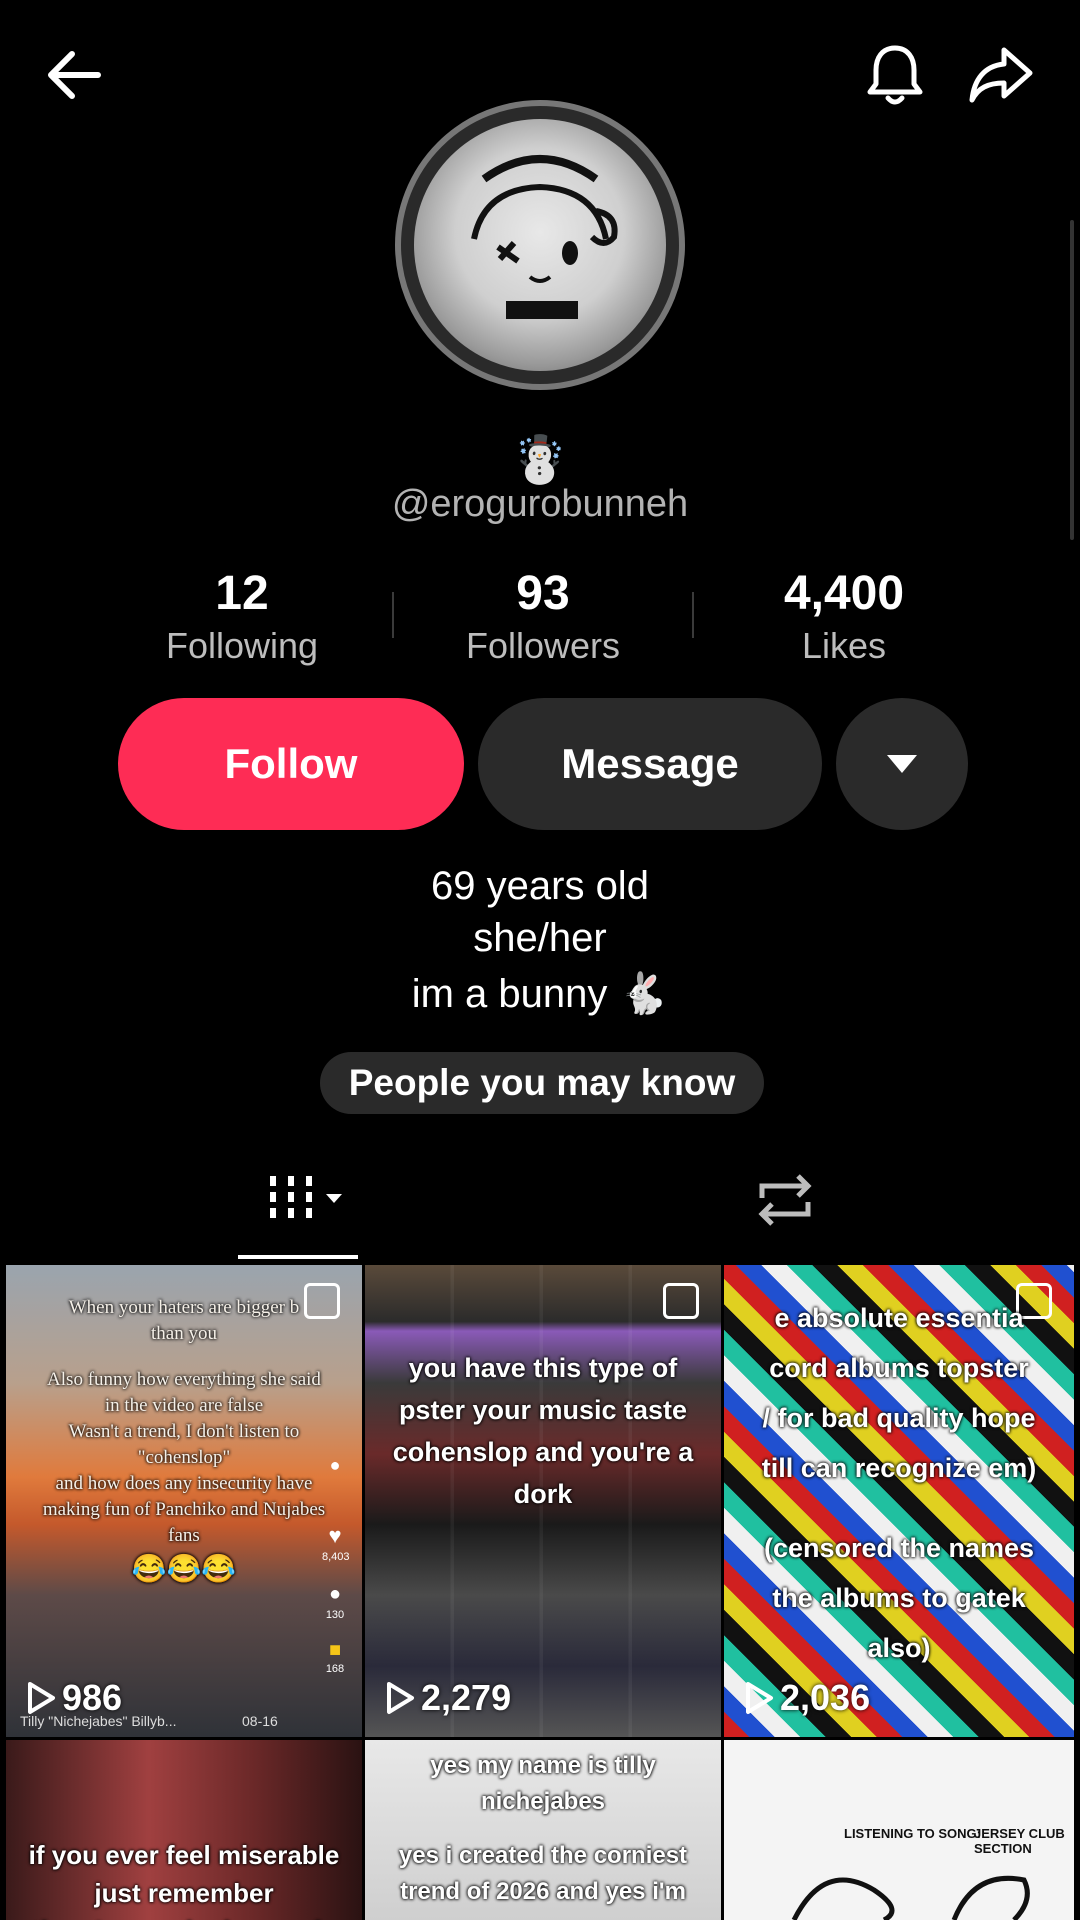  Describe the element at coordinates (1072, 380) in the screenshot. I see `scrollbar` at that location.